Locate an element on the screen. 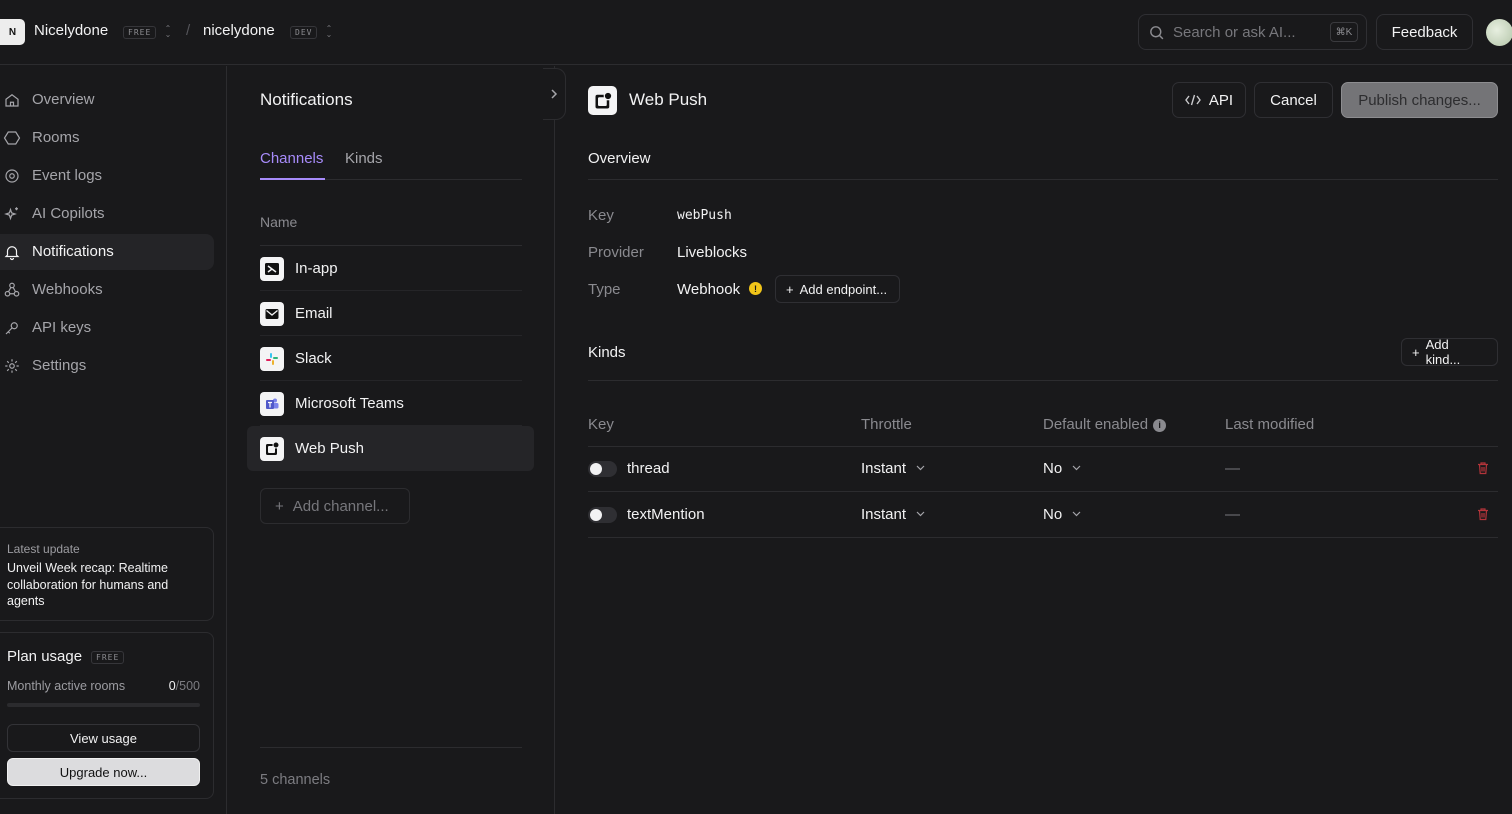  code-icon is located at coordinates (1193, 100).